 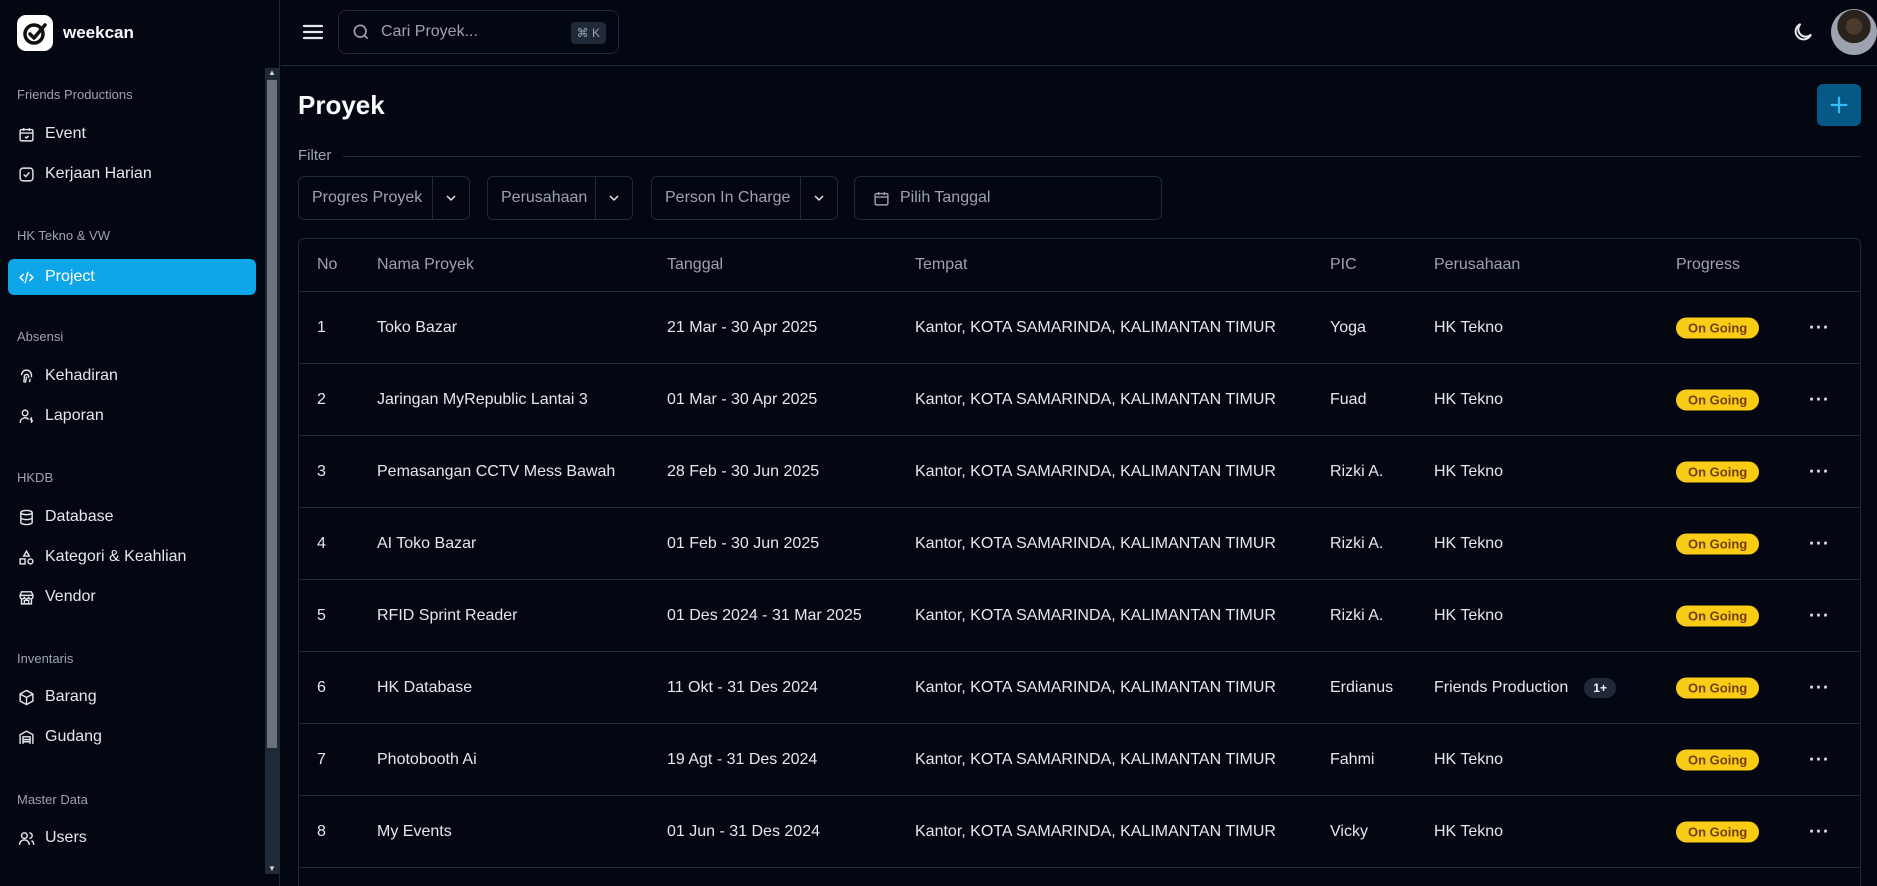 What do you see at coordinates (742, 759) in the screenshot?
I see `cell-date: 19 Agt - 31 Des 2024` at bounding box center [742, 759].